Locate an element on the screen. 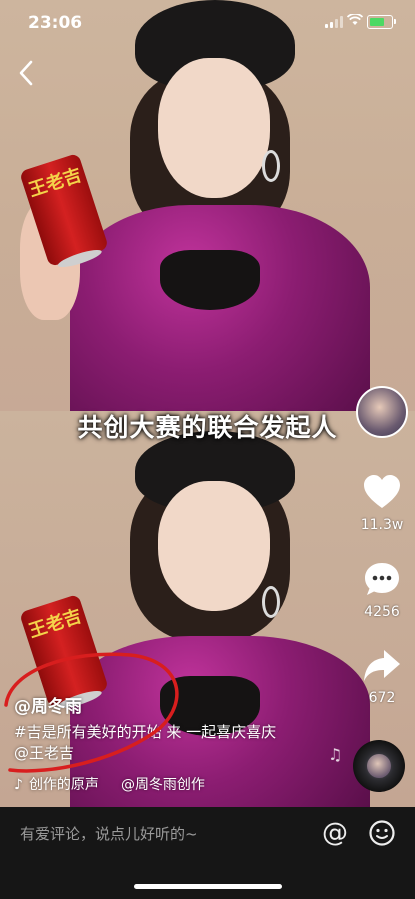  music-disc-icon is located at coordinates (379, 766).